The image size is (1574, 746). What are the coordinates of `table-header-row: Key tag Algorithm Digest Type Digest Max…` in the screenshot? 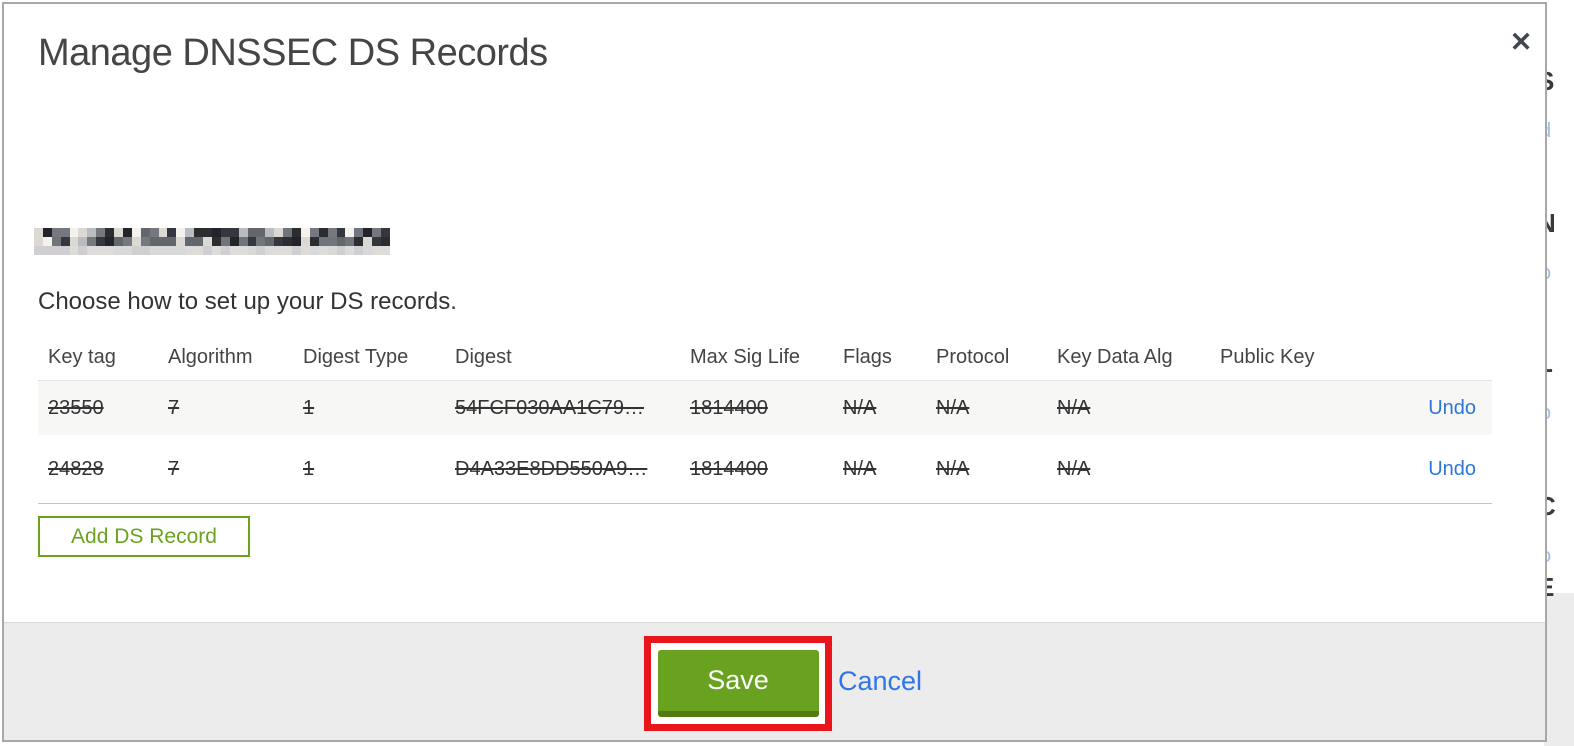 It's located at (765, 357).